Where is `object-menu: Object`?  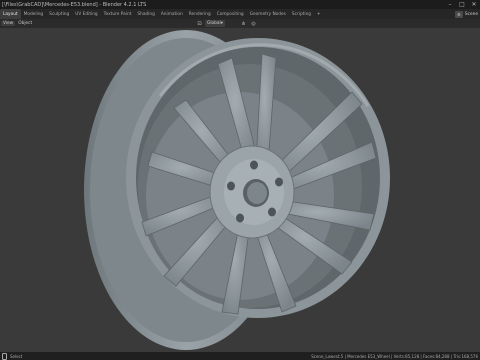 object-menu: Object is located at coordinates (25, 23).